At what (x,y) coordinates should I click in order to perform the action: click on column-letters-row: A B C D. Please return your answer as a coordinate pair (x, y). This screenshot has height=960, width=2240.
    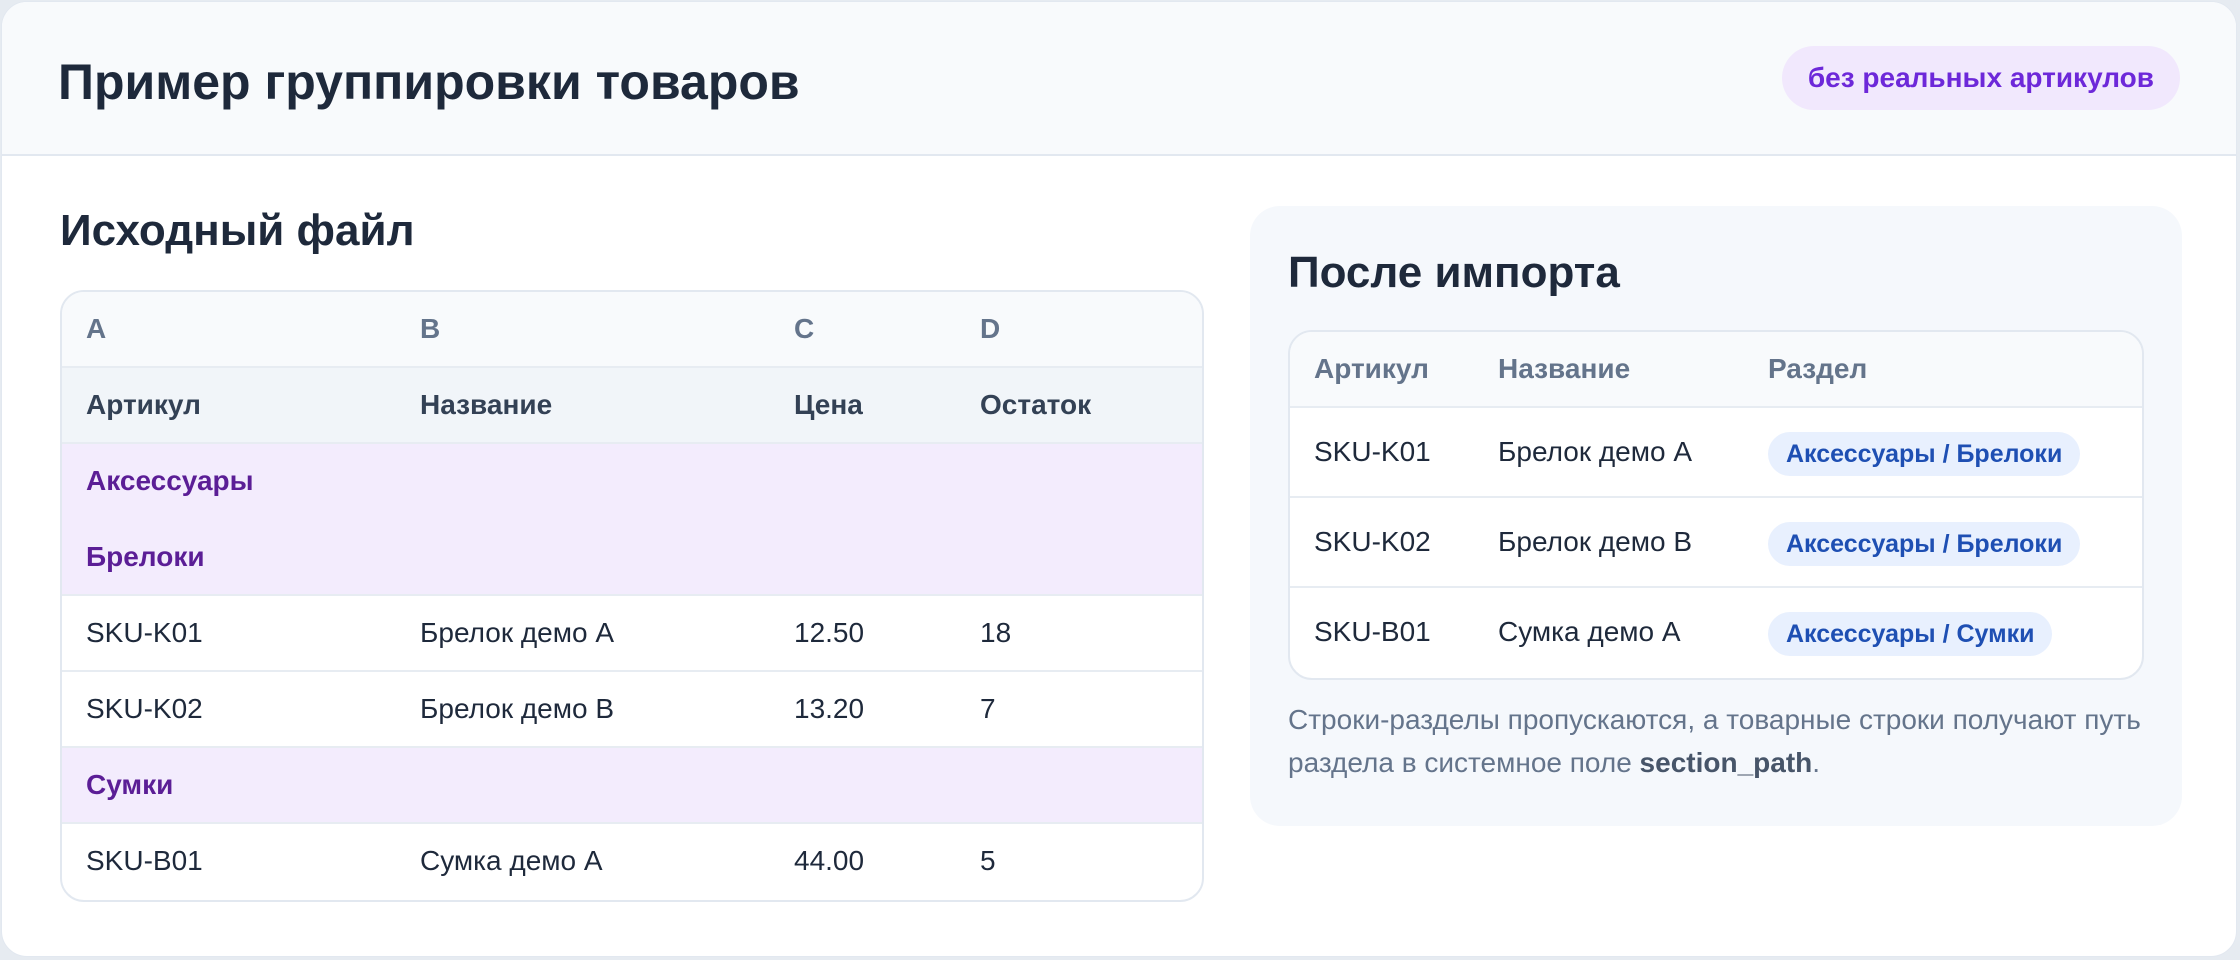
    Looking at the image, I should click on (632, 330).